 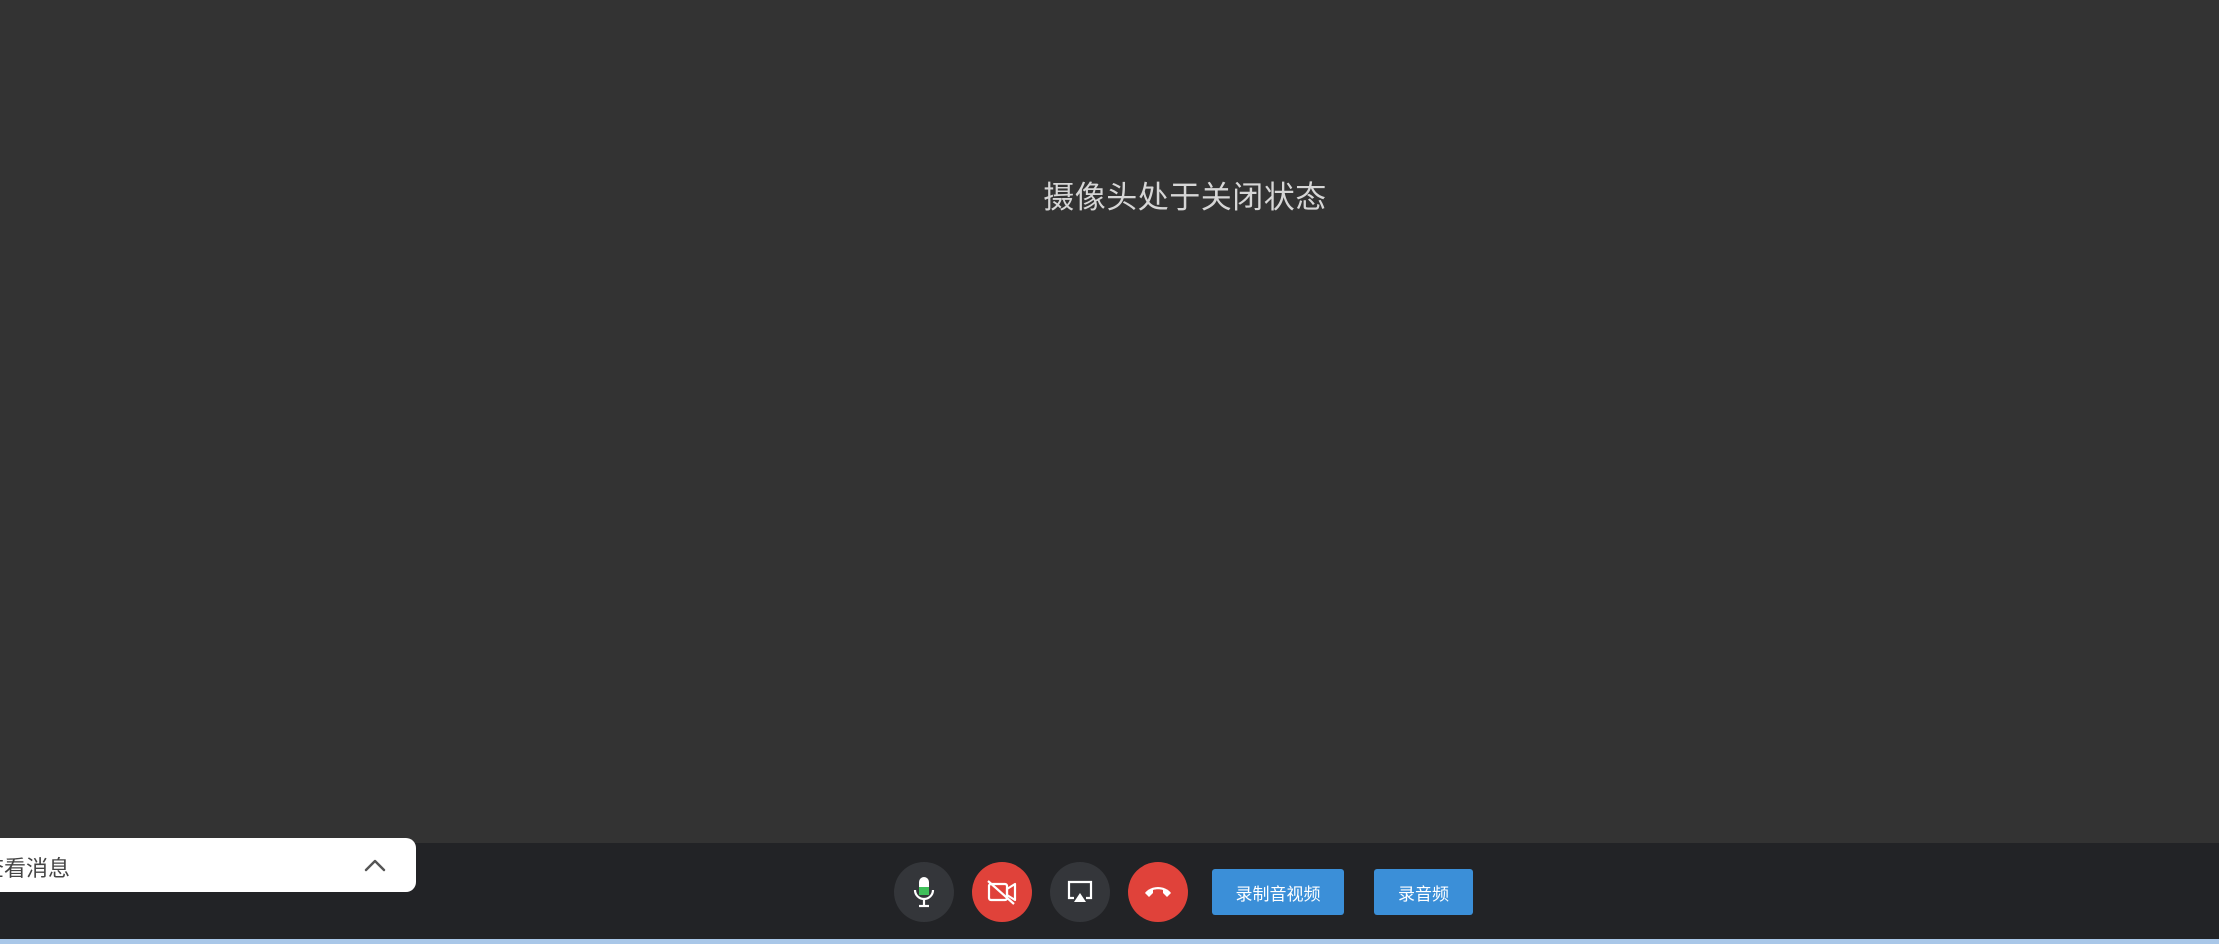 I want to click on screen-share-icon, so click(x=1080, y=892).